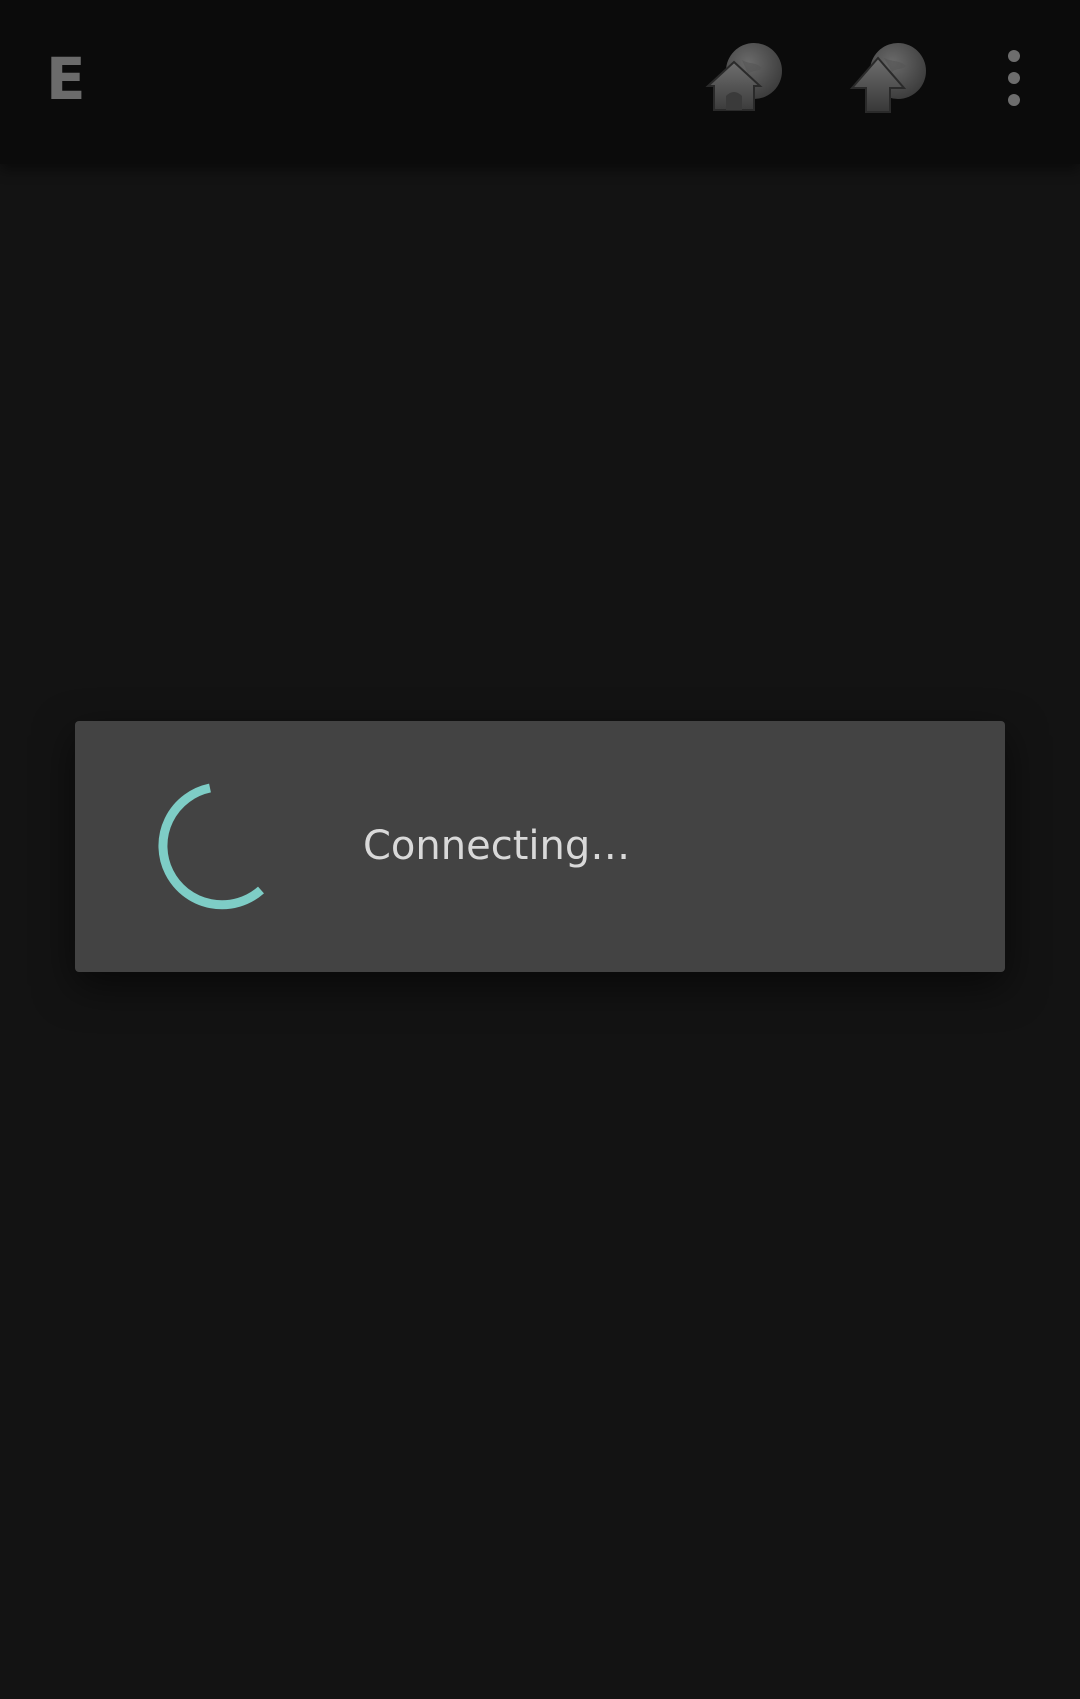  Describe the element at coordinates (211, 846) in the screenshot. I see `loading-spinner-icon` at that location.